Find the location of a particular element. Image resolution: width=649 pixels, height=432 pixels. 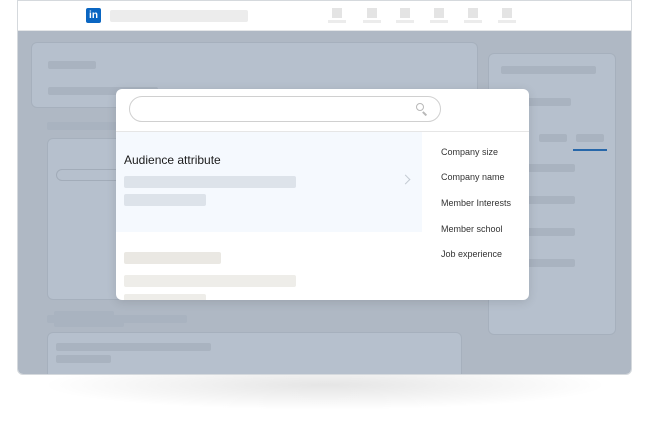

attribute-search-input is located at coordinates (285, 109).